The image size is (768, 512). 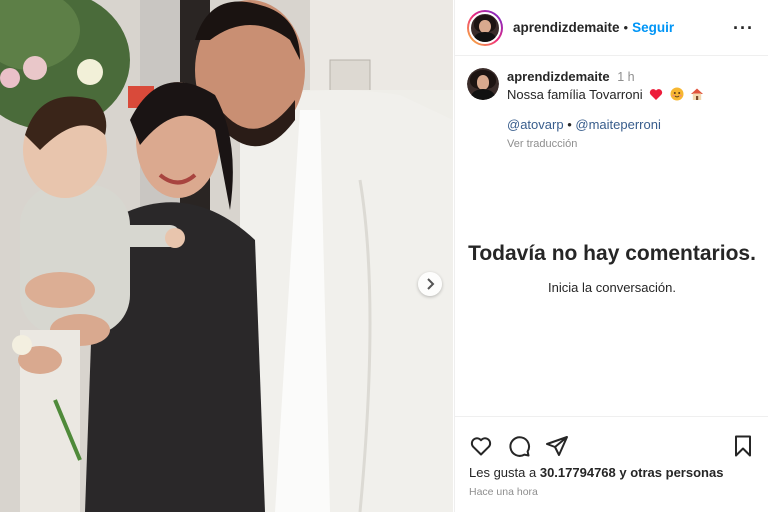 I want to click on follow-button: Seguir, so click(x=653, y=27).